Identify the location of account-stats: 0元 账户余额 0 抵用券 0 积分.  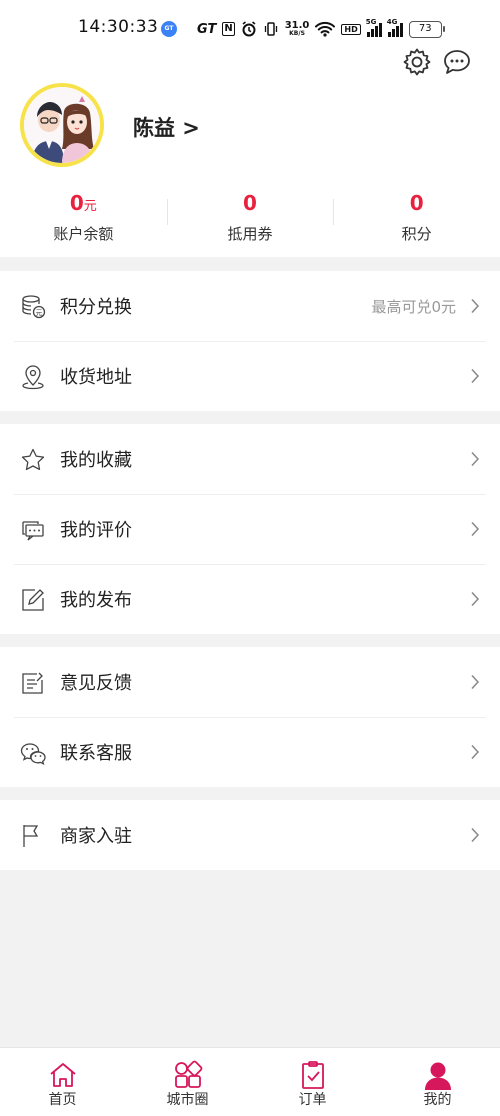
(250, 217).